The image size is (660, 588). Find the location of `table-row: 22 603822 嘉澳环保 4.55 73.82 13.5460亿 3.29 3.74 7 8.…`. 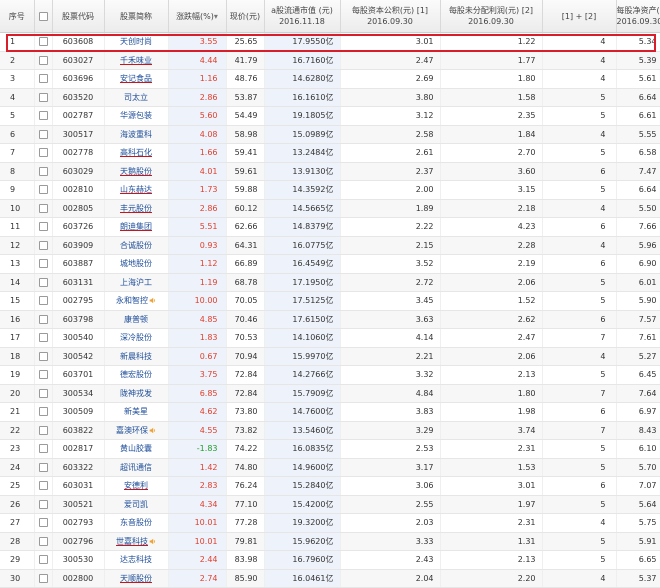

table-row: 22 603822 嘉澳环保 4.55 73.82 13.5460亿 3.29 3.74 7 8.… is located at coordinates (330, 430).